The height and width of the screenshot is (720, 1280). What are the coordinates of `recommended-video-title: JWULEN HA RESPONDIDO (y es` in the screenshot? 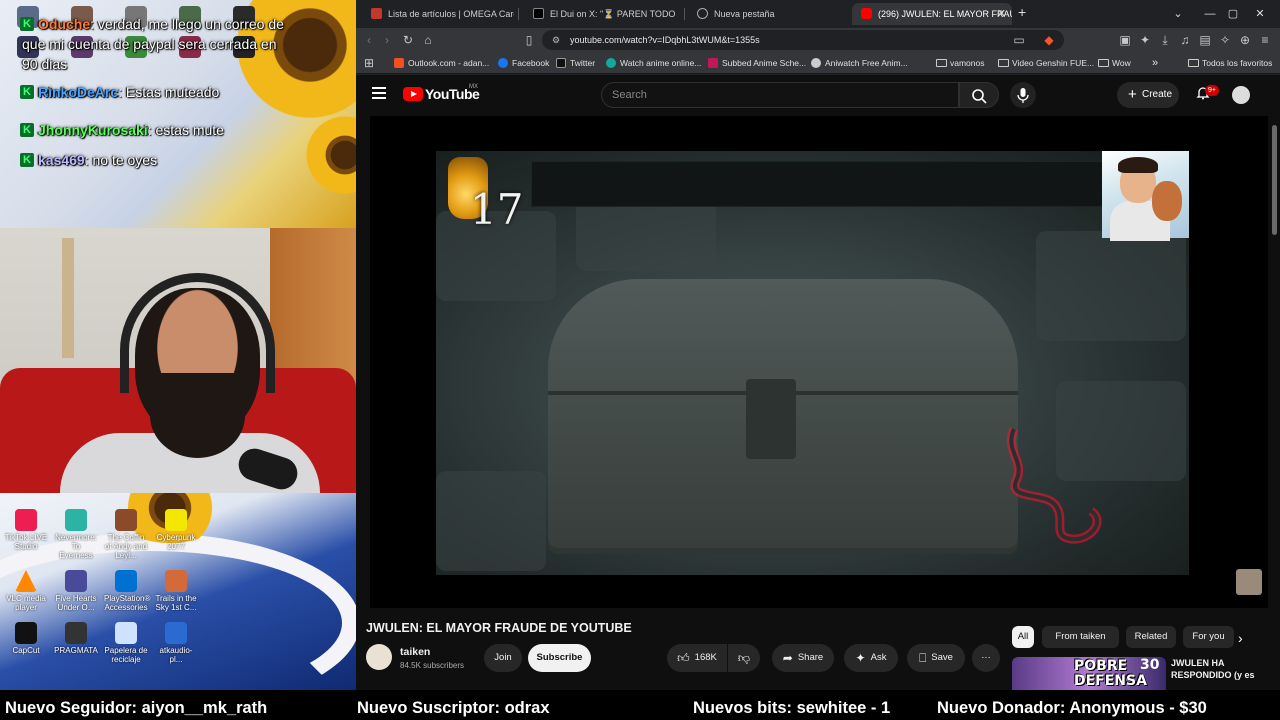 It's located at (1221, 669).